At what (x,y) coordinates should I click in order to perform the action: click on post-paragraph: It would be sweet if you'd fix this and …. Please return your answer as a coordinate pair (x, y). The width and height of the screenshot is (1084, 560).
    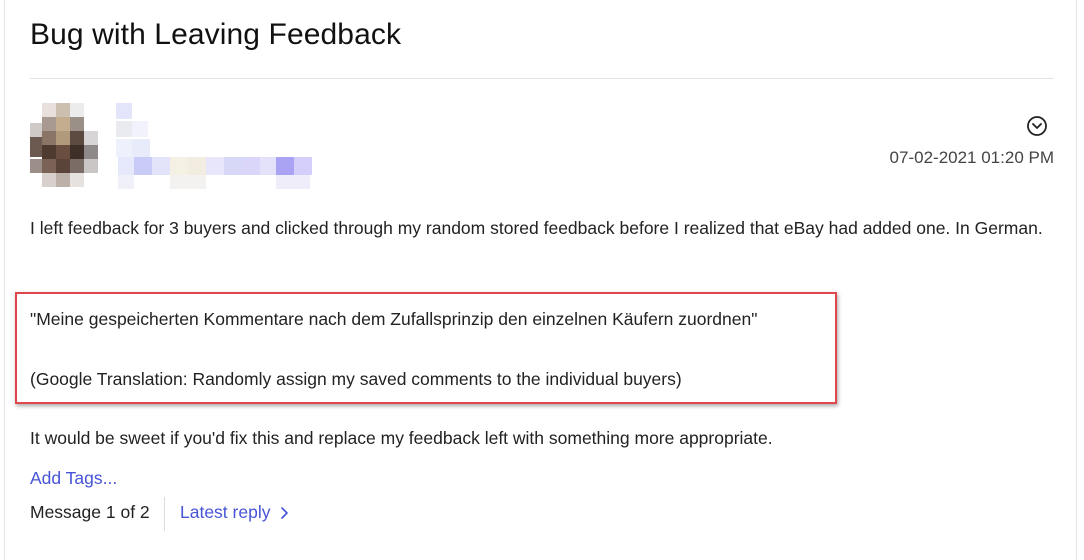
    Looking at the image, I should click on (401, 438).